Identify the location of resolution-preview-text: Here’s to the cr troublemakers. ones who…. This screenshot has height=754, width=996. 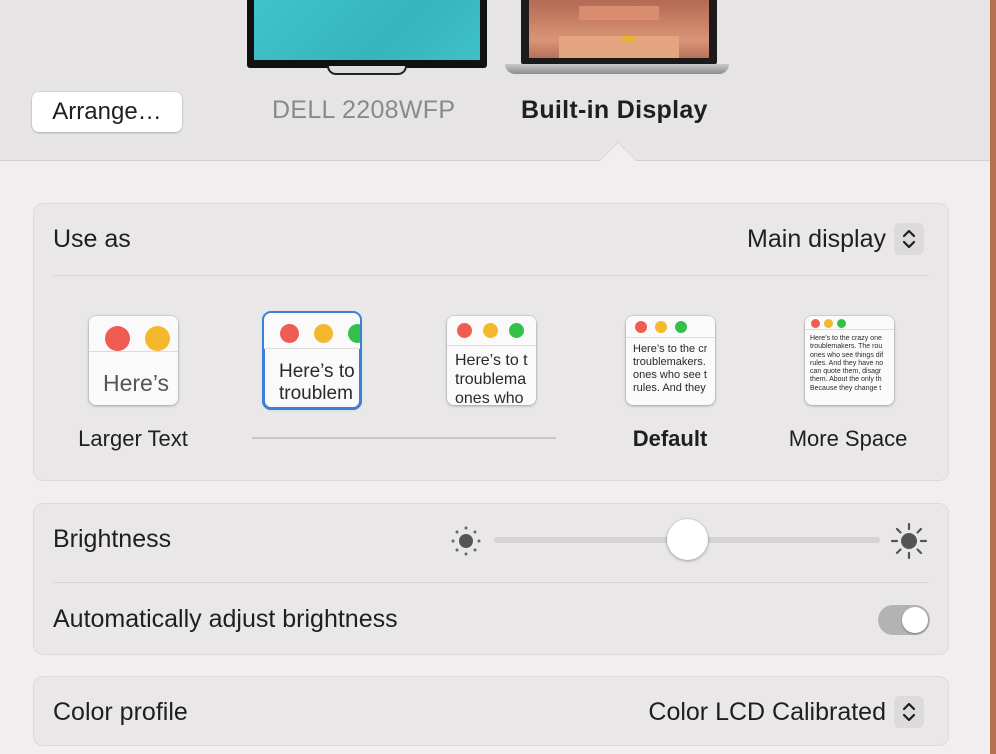
(670, 368).